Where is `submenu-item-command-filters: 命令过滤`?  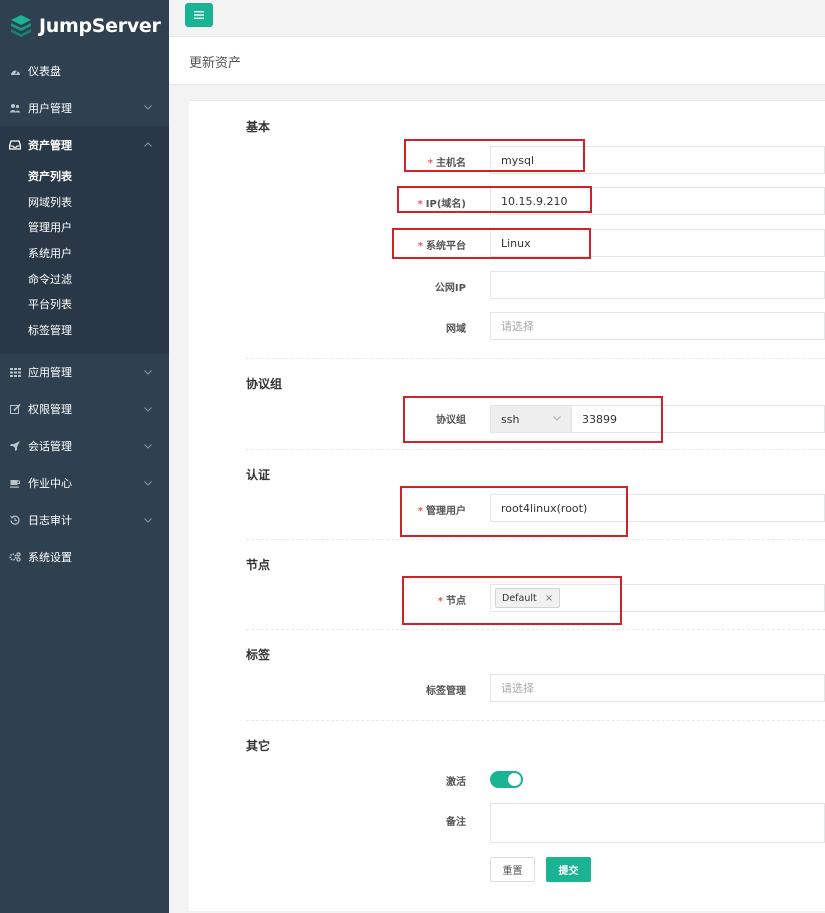
submenu-item-command-filters: 命令过滤 is located at coordinates (84, 279).